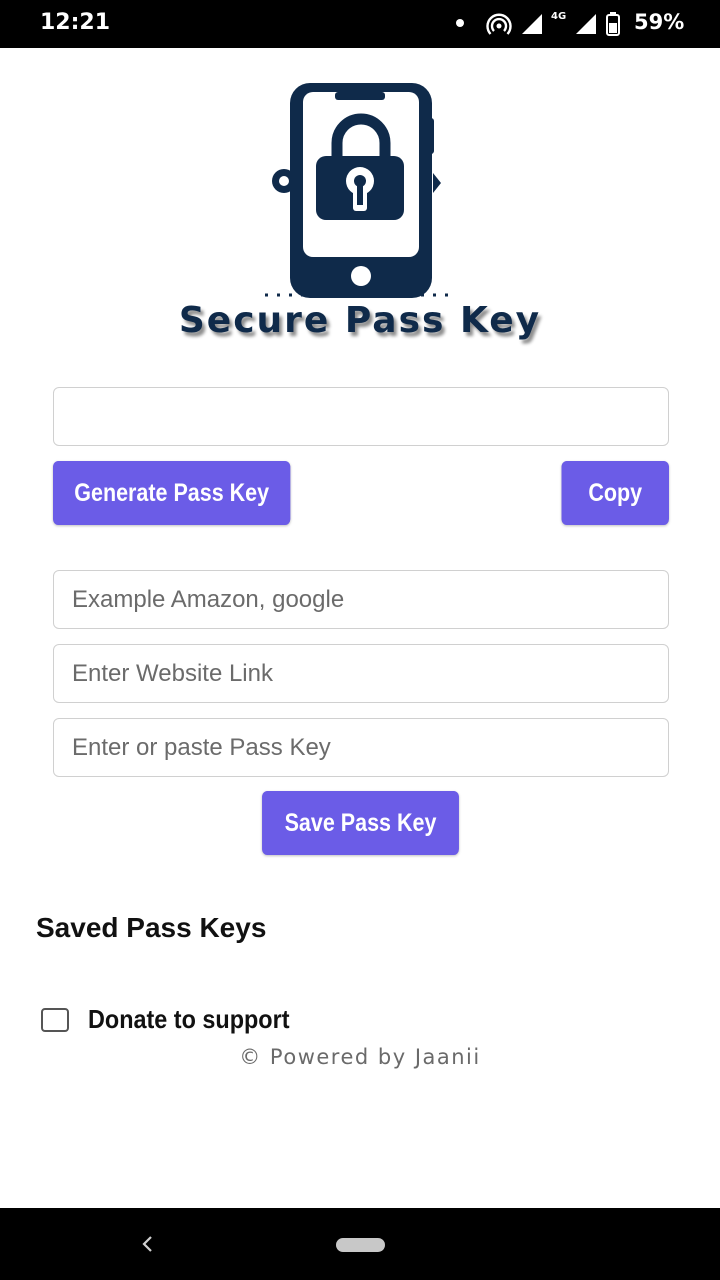 The height and width of the screenshot is (1280, 720). What do you see at coordinates (659, 22) in the screenshot?
I see `battery-percent: 59%` at bounding box center [659, 22].